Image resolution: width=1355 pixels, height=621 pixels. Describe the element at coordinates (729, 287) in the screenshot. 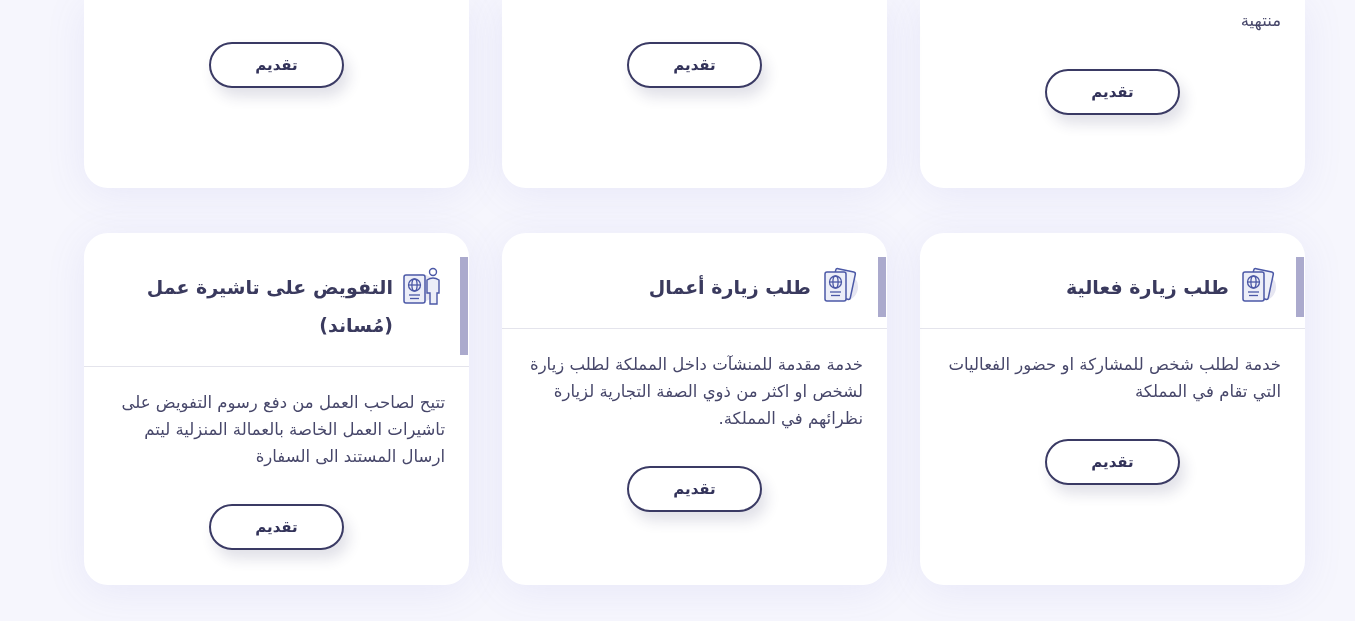

I see `service-title: طلب زيارة أعمال` at that location.